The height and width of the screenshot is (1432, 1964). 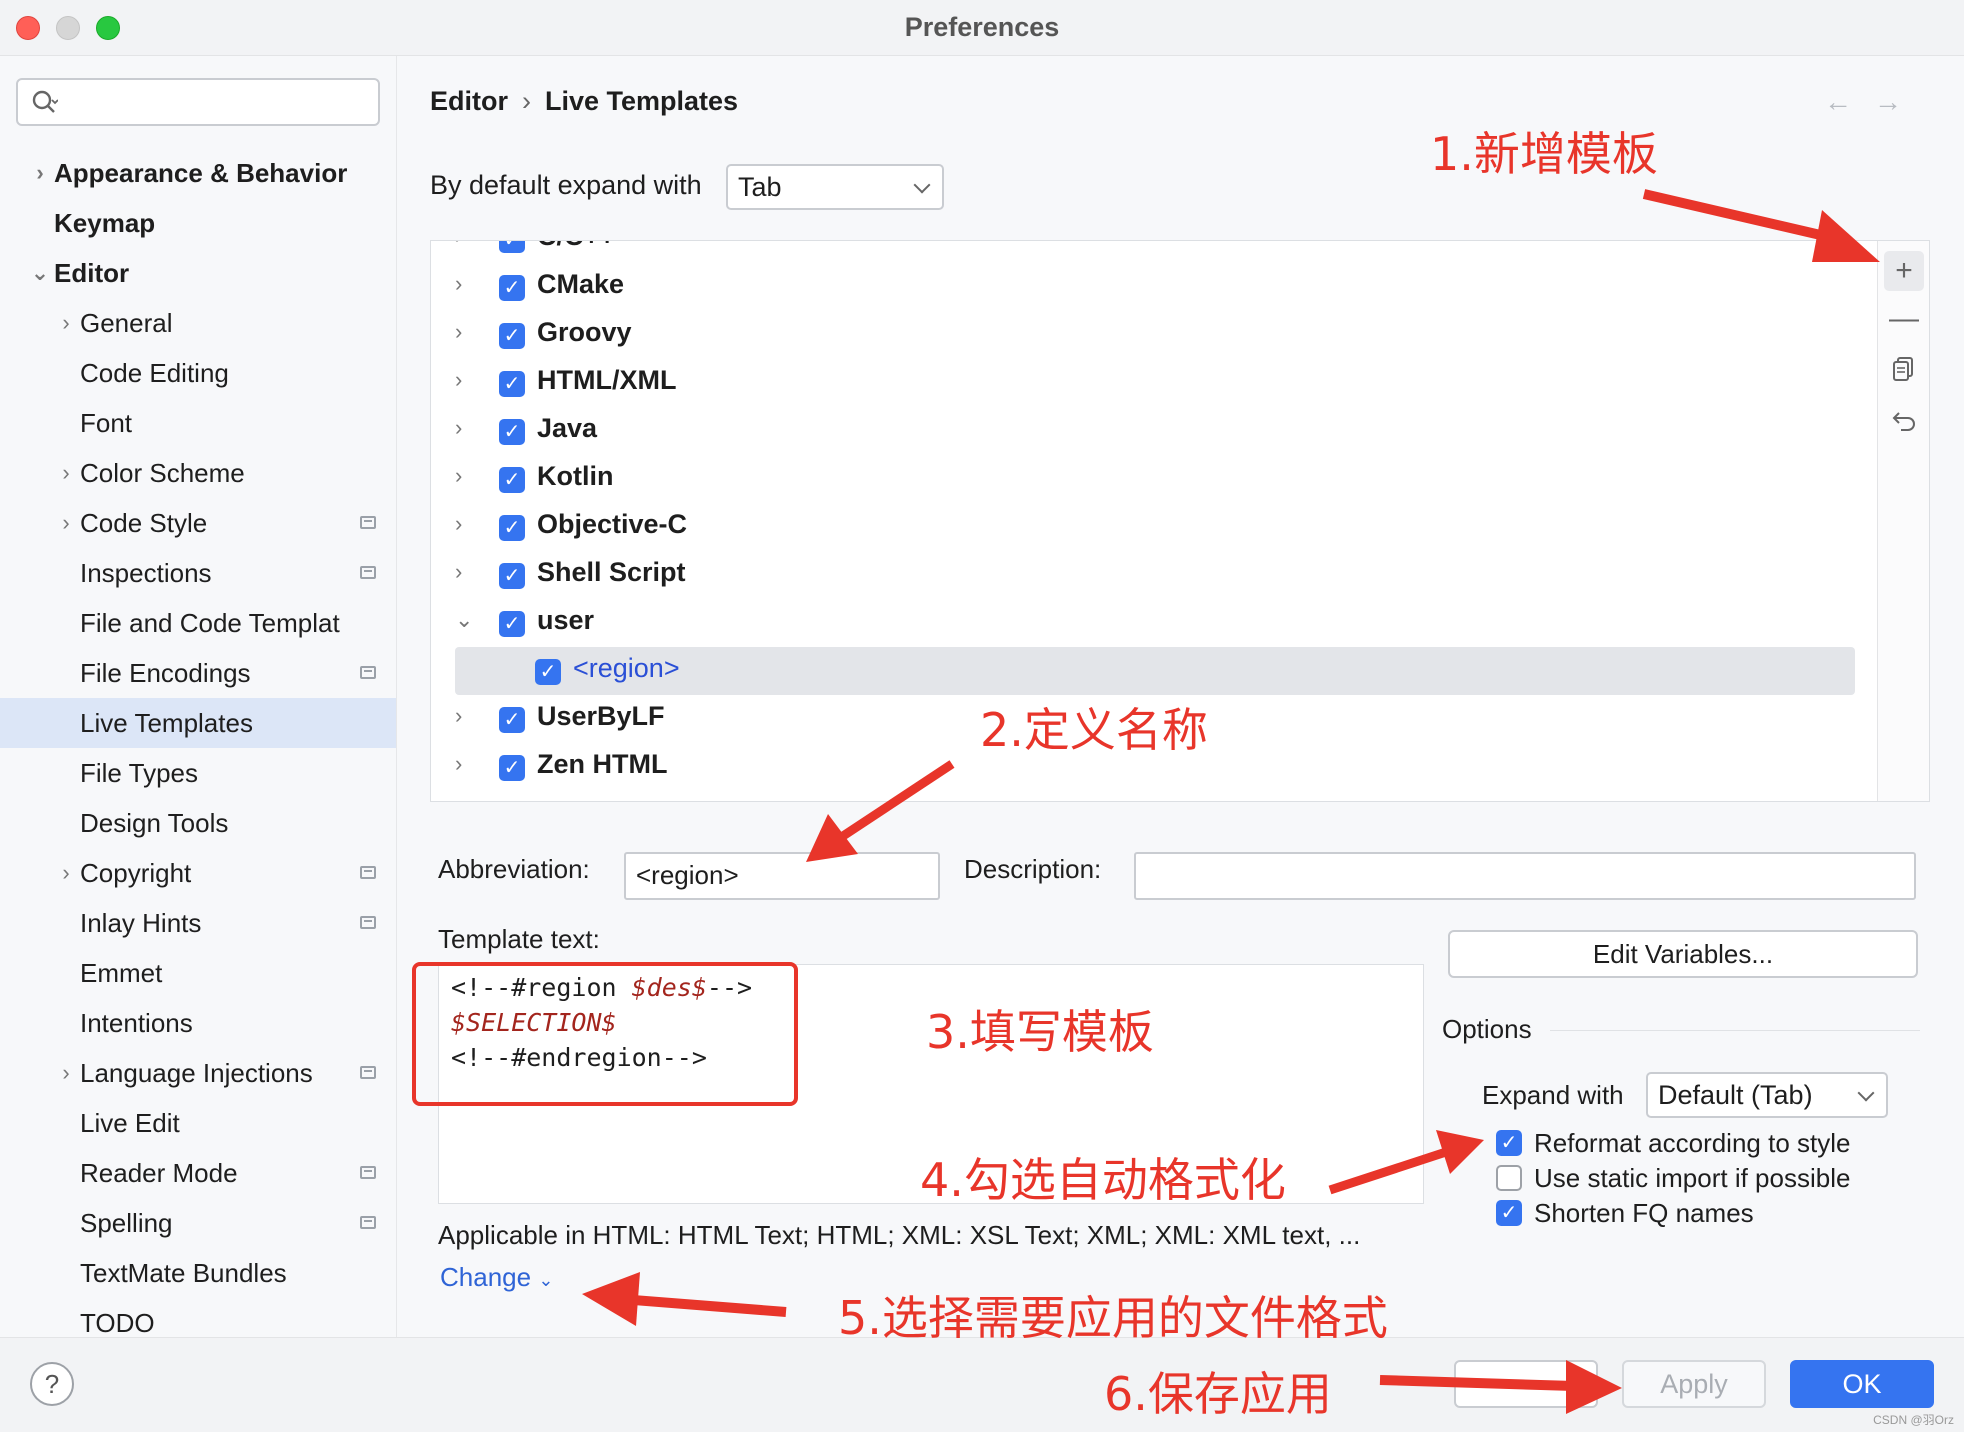 I want to click on sidebar-item-general: › General, so click(x=198, y=323).